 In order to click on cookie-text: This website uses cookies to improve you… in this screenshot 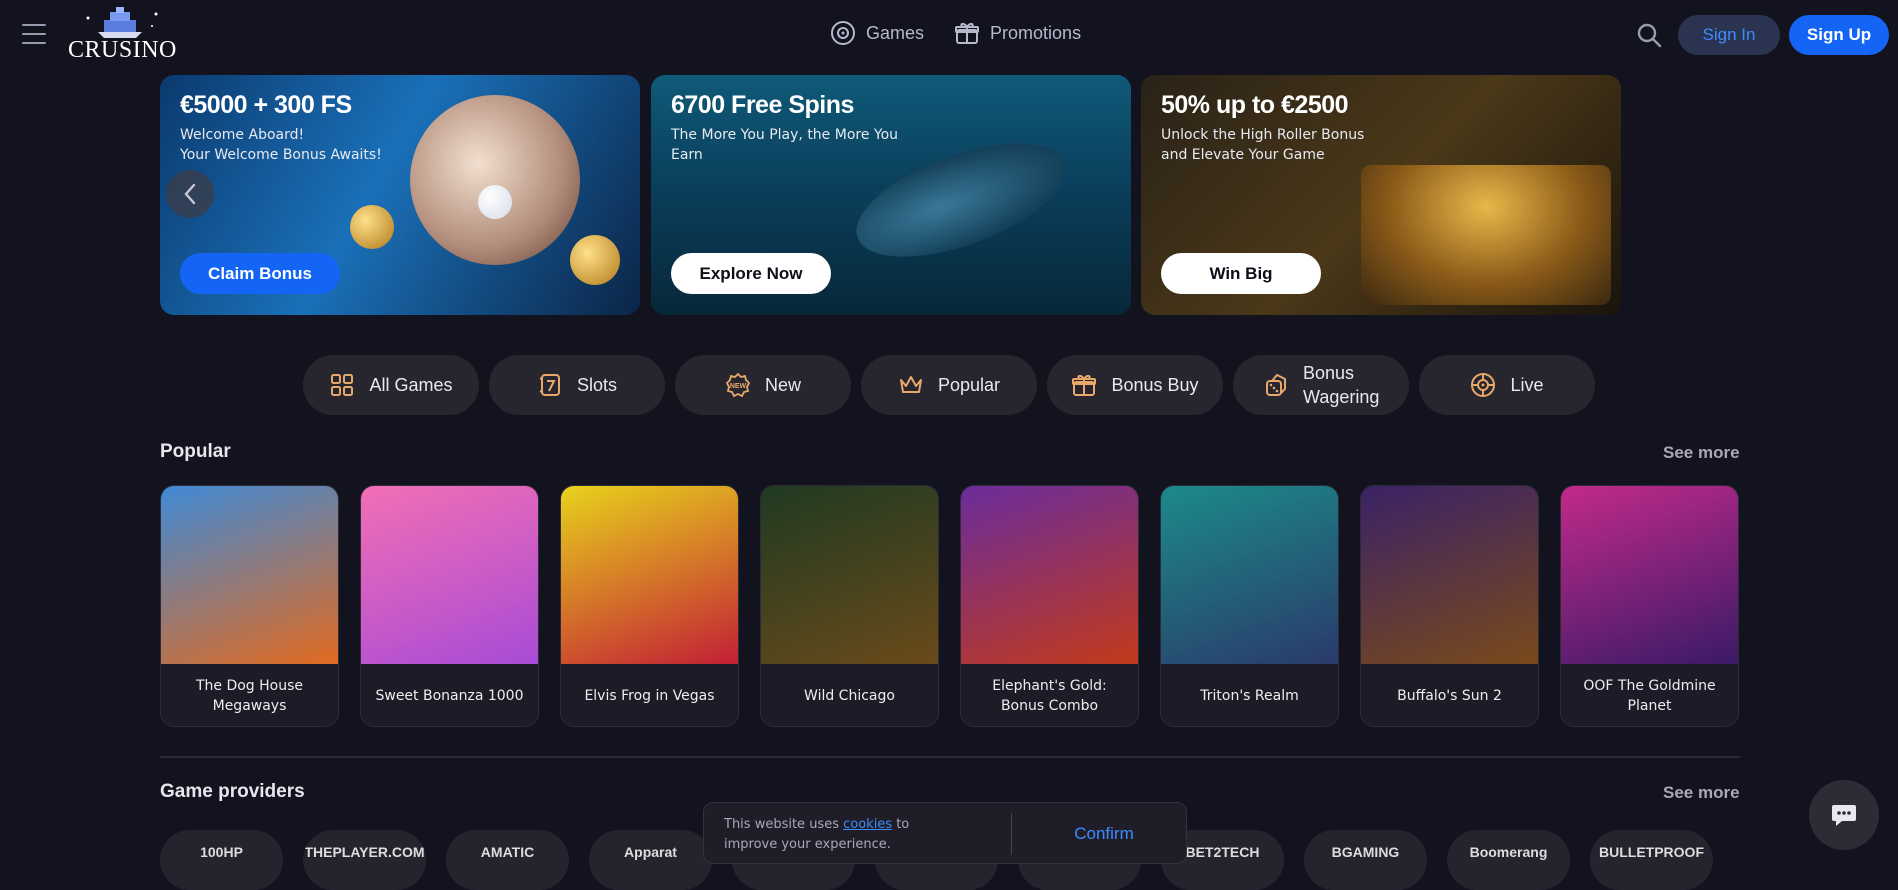, I will do `click(844, 835)`.